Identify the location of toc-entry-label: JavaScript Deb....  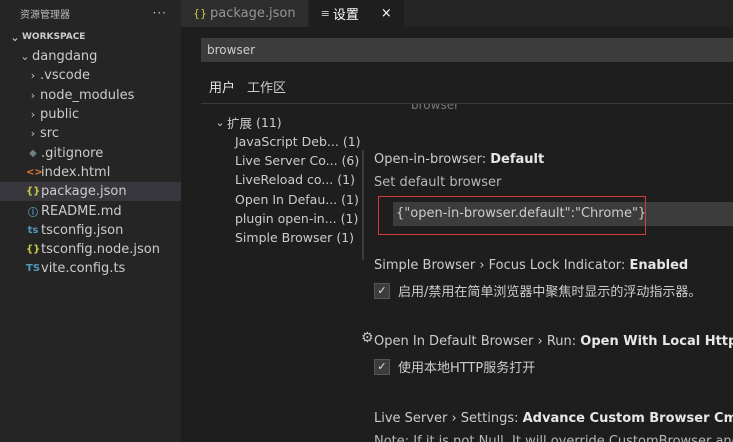
(287, 142).